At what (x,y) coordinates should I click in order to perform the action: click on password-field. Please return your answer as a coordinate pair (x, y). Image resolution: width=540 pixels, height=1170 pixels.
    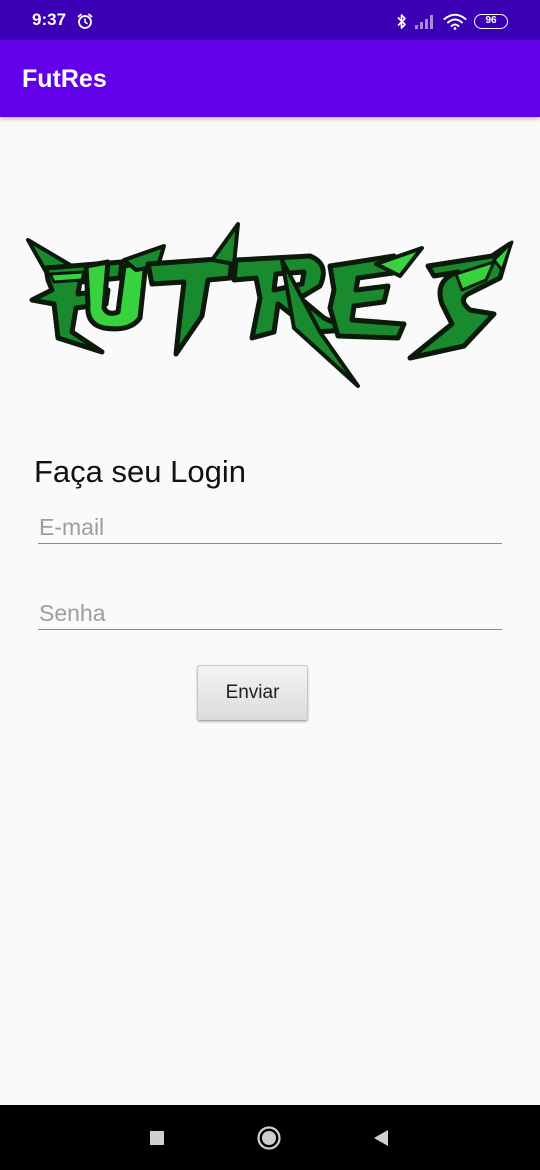
    Looking at the image, I should click on (270, 607).